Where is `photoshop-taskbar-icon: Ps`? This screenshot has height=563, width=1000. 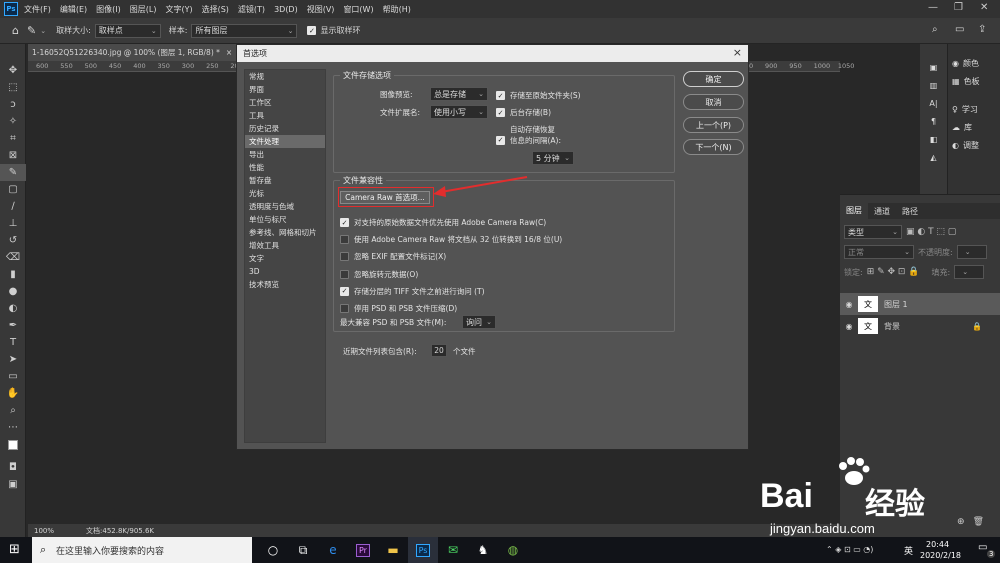 photoshop-taskbar-icon: Ps is located at coordinates (423, 550).